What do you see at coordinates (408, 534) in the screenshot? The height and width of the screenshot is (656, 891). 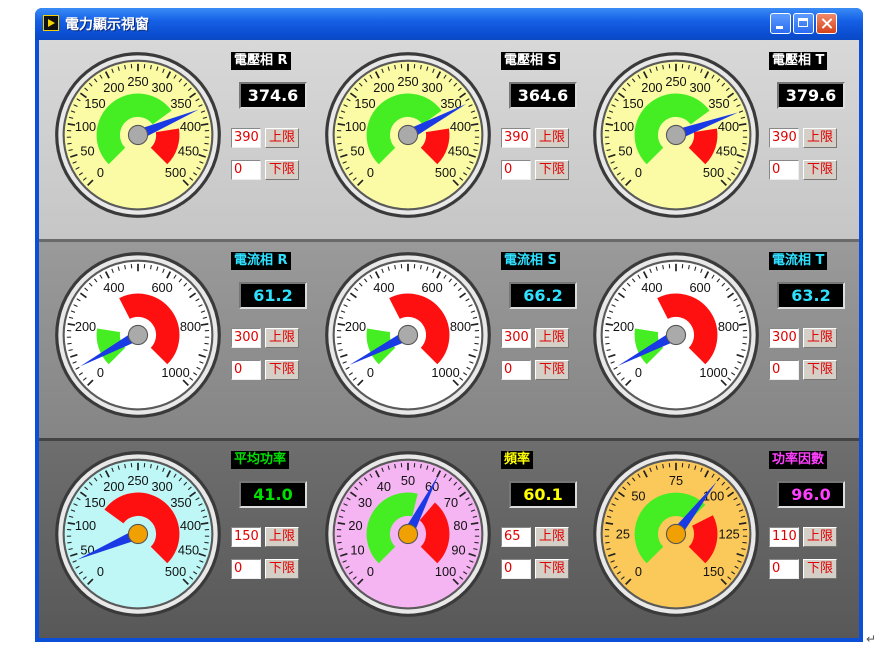 I see `power-gauge-1: 0102030405060708090100` at bounding box center [408, 534].